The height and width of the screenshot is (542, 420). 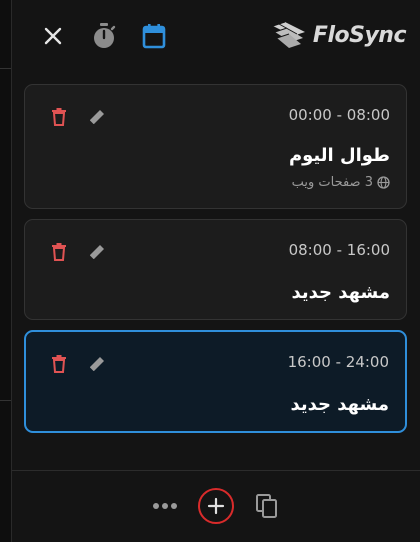 I want to click on flosync-logo: FloSync, so click(x=339, y=35).